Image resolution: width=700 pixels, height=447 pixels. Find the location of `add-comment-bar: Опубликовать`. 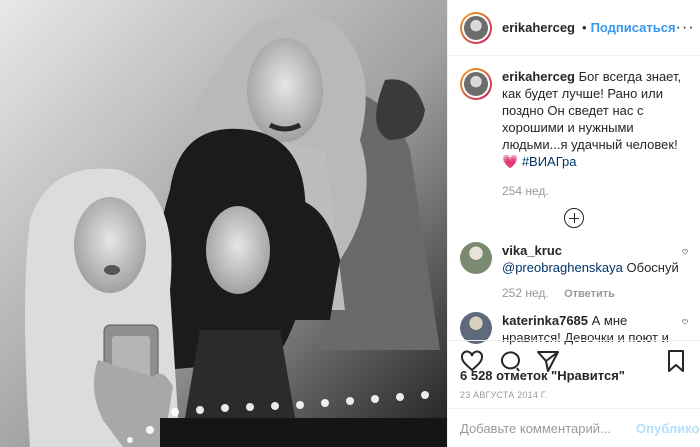

add-comment-bar: Опубликовать is located at coordinates (574, 427).